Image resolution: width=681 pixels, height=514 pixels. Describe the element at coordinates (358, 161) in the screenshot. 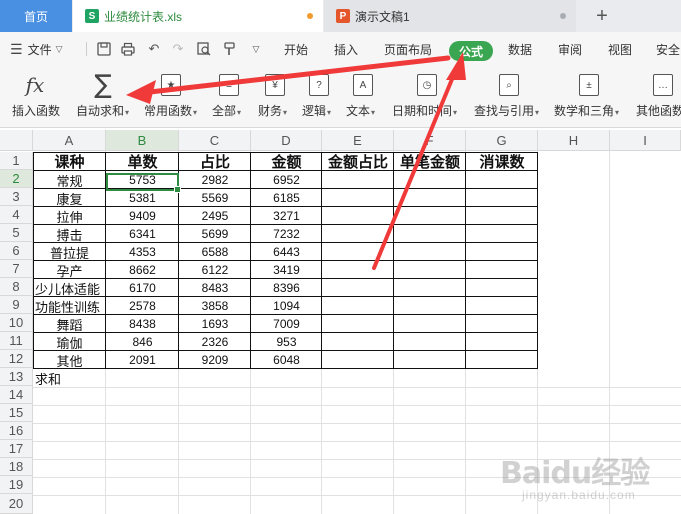

I see `table-header-cell: 金额占比` at that location.